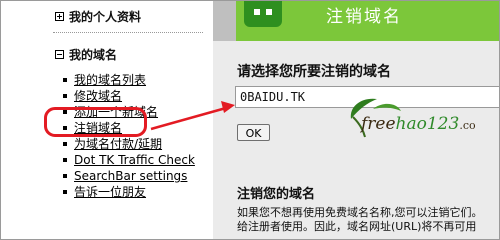 The image size is (500, 240). I want to click on freehao123-watermark-logo: freehao123.com, so click(412, 118).